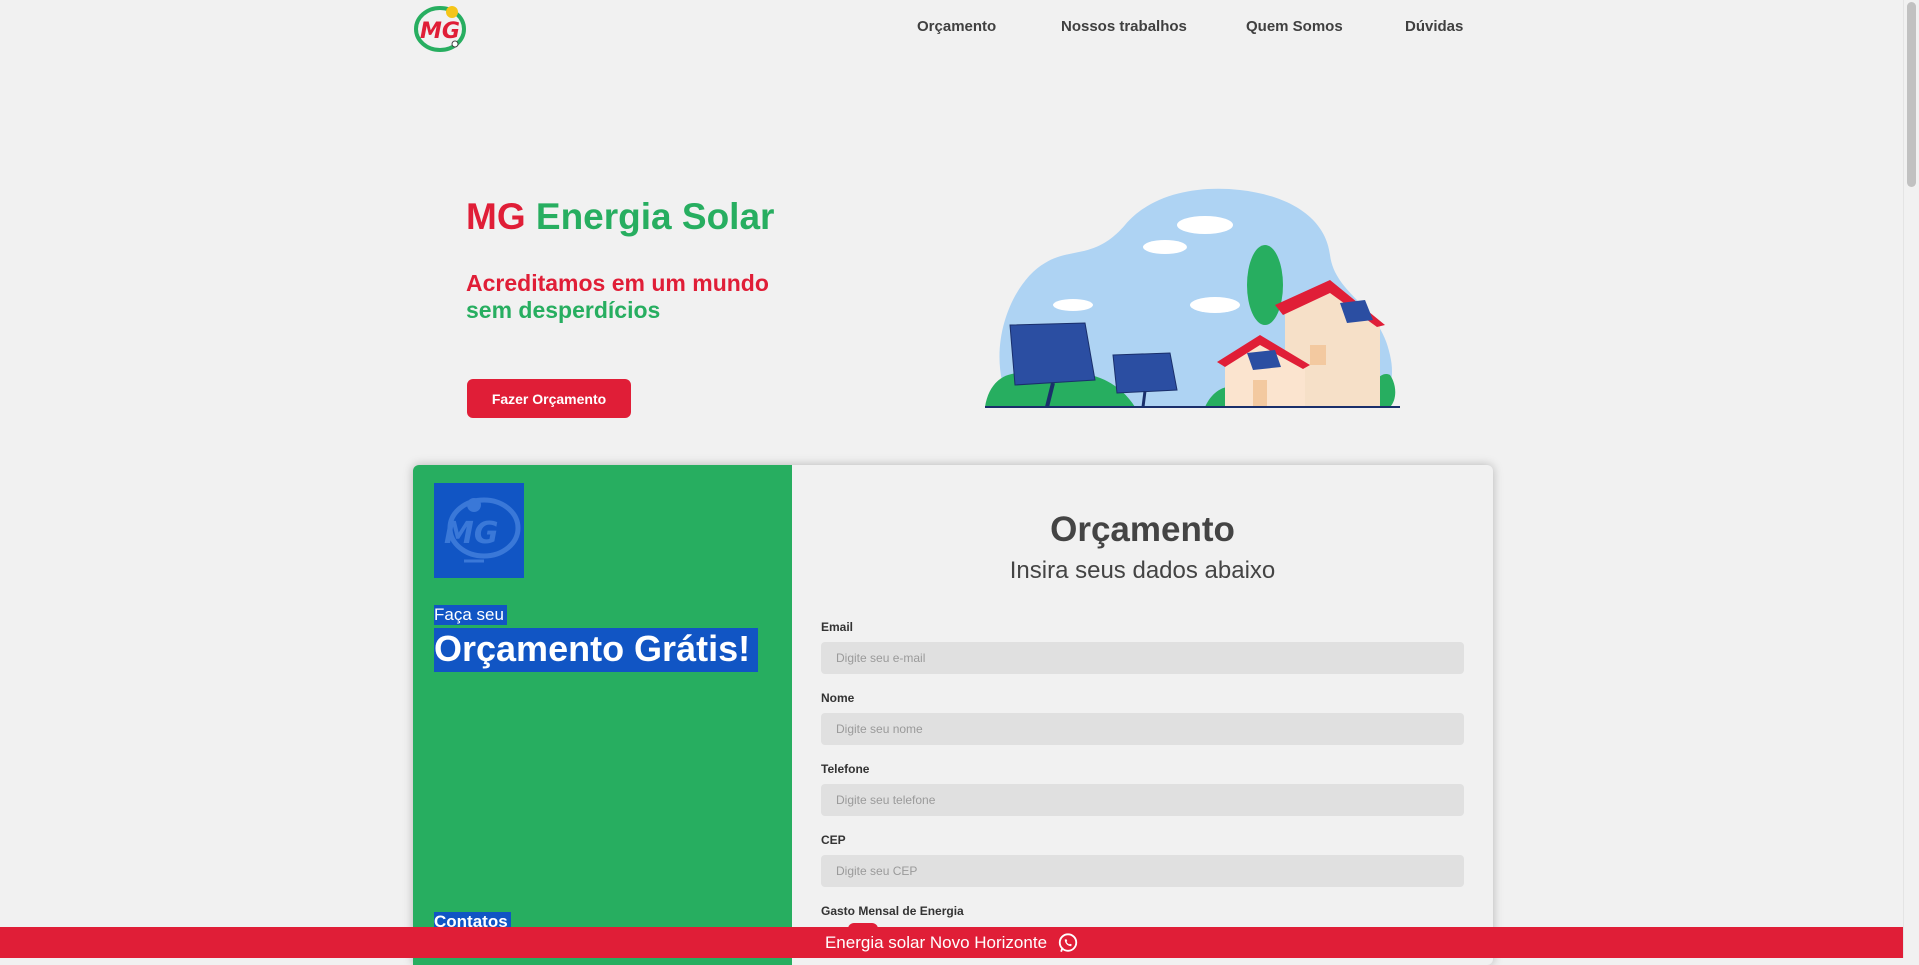  What do you see at coordinates (1142, 871) in the screenshot?
I see `cep-input` at bounding box center [1142, 871].